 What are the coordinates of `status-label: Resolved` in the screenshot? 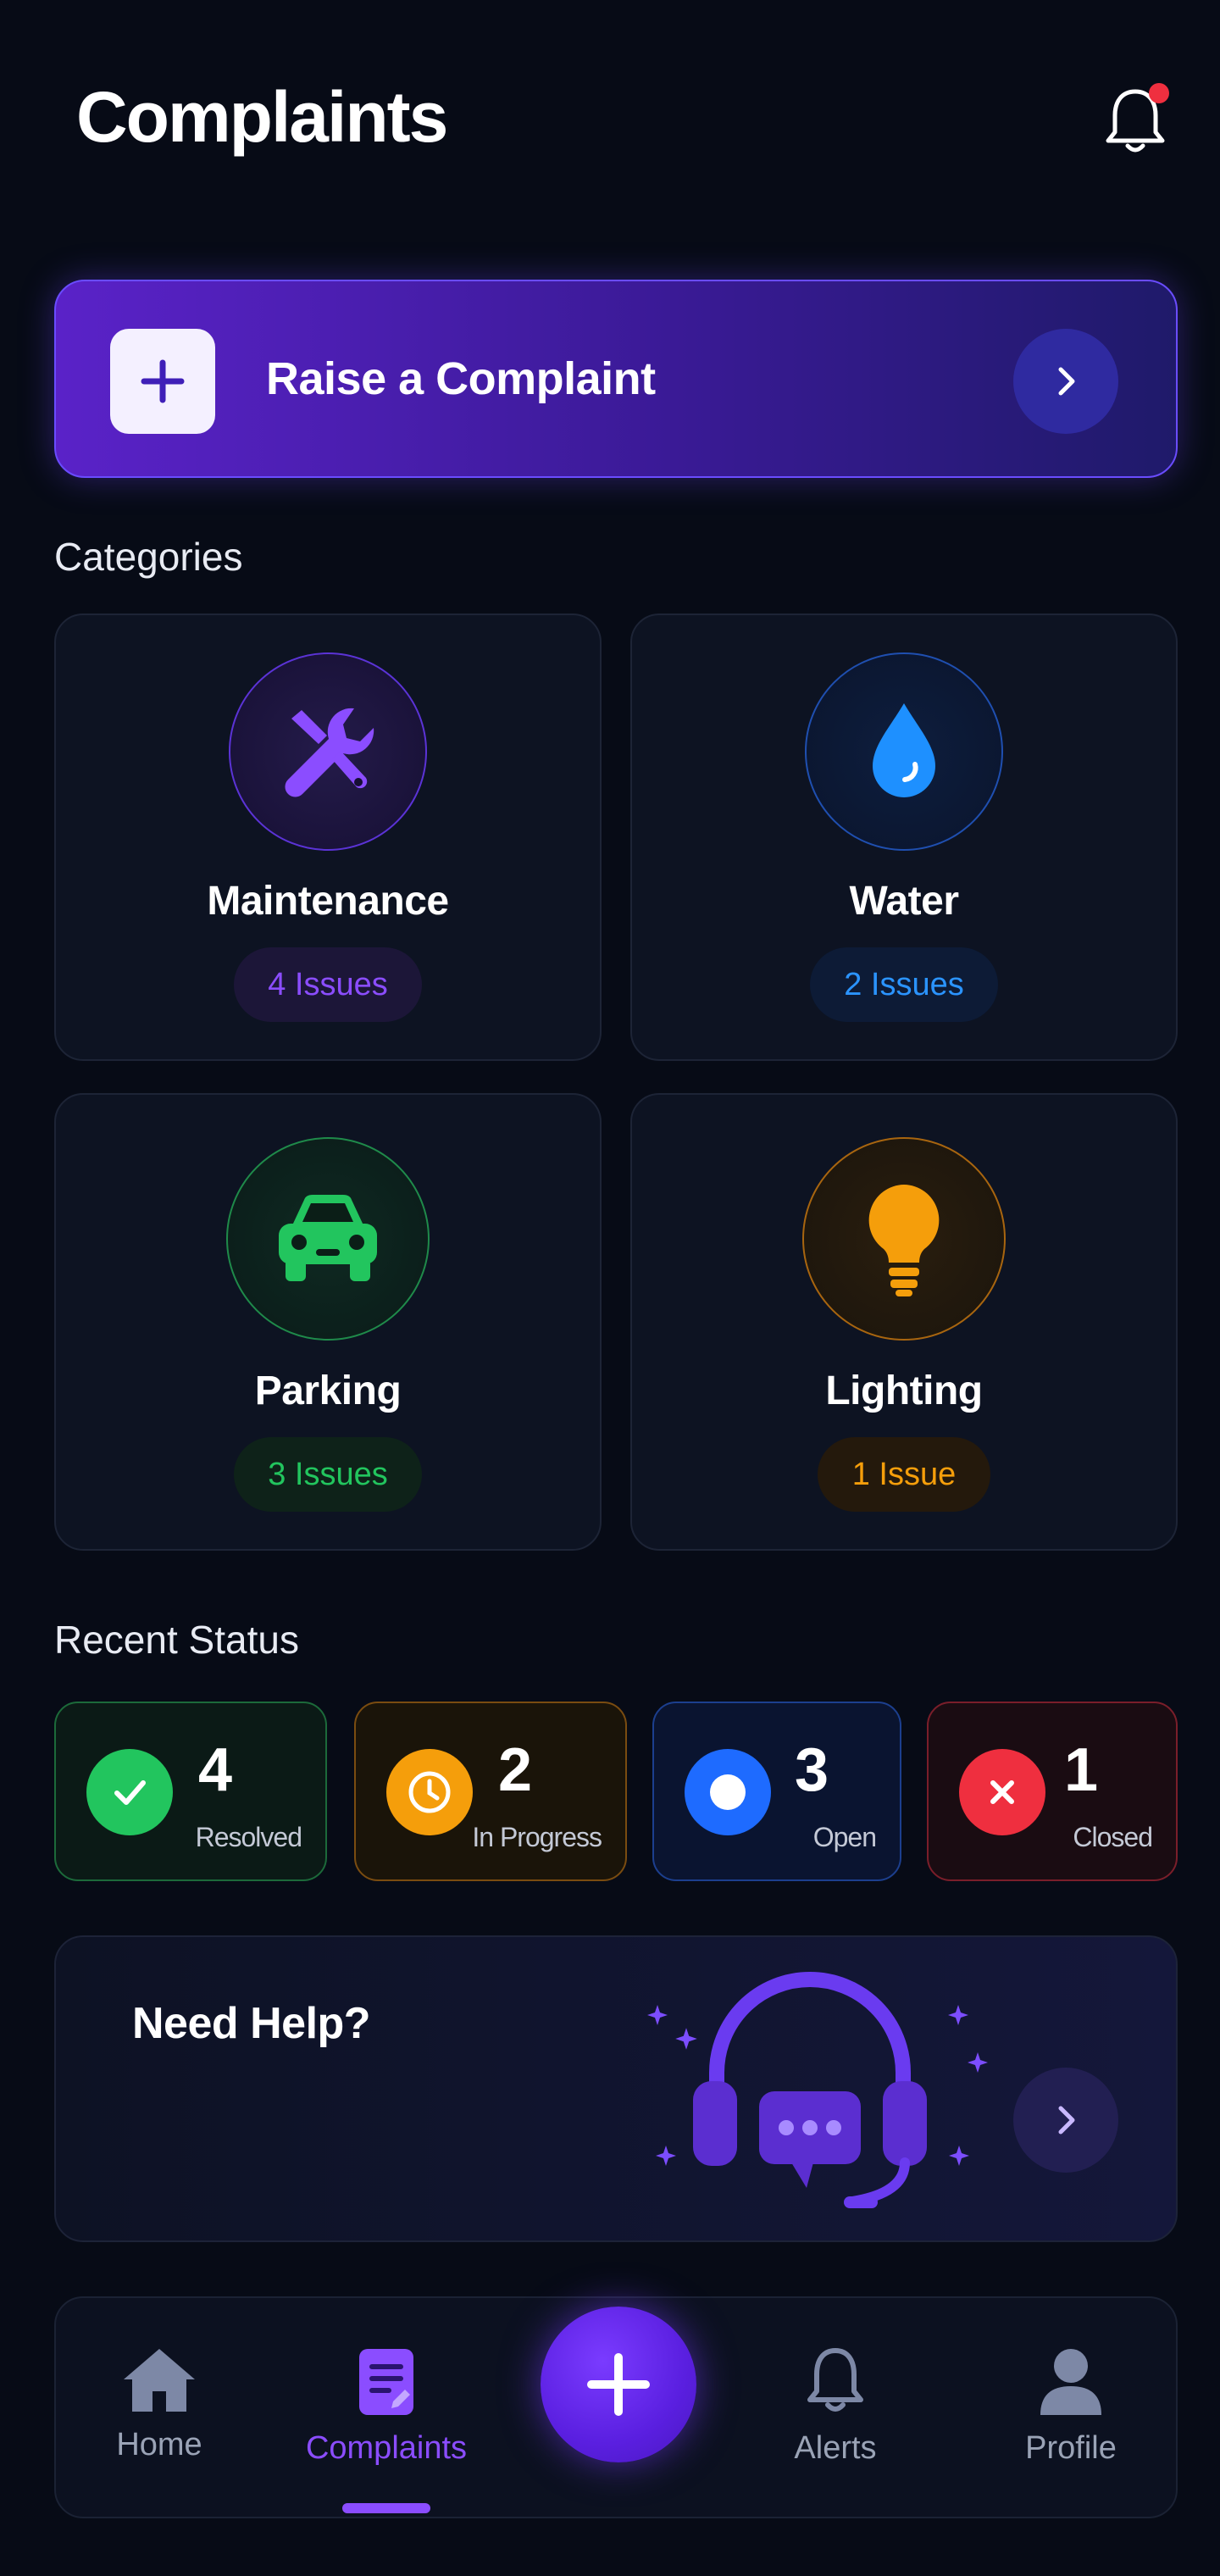 It's located at (248, 1837).